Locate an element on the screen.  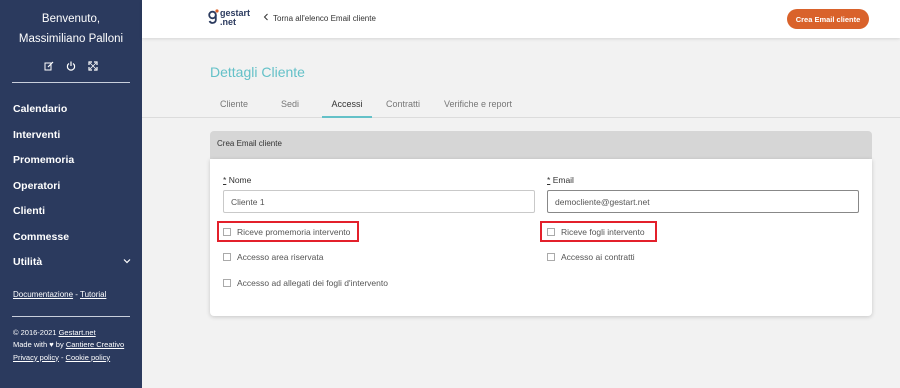
welcome-block: Benvenuto, Massimiliano Palloni is located at coordinates (71, 24).